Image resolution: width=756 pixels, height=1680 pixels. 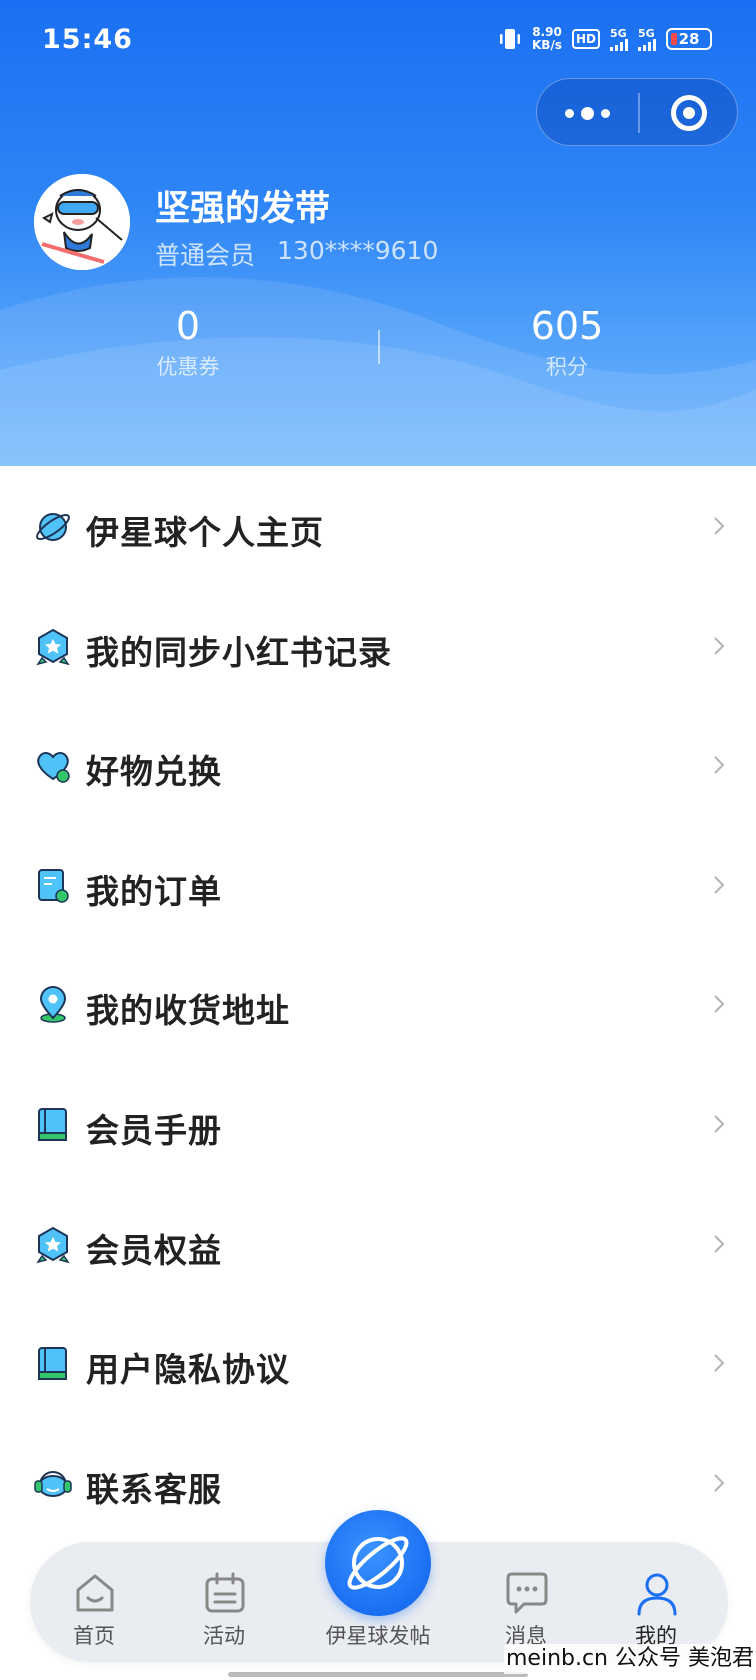 What do you see at coordinates (689, 113) in the screenshot?
I see `close-miniprogram-icon` at bounding box center [689, 113].